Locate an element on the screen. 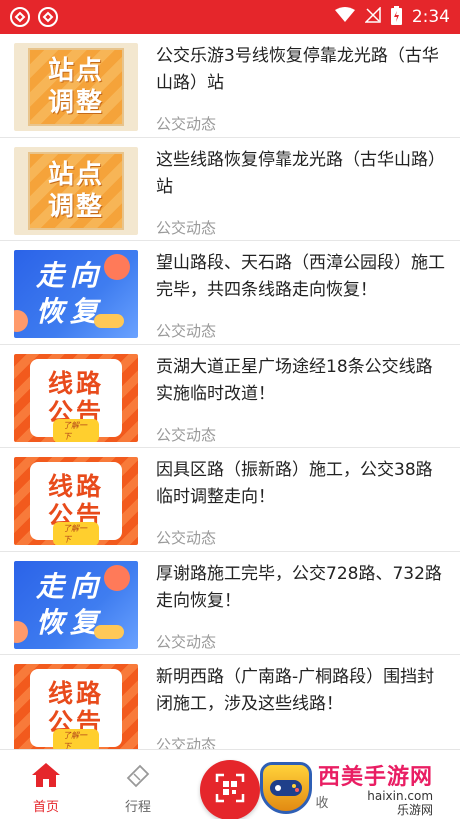 The width and height of the screenshot is (460, 819). news-item-body: 新明西路（广南路-广桐路段）围挡封闭施工，涉及这些线路！ 公交动态 is located at coordinates (299, 706).